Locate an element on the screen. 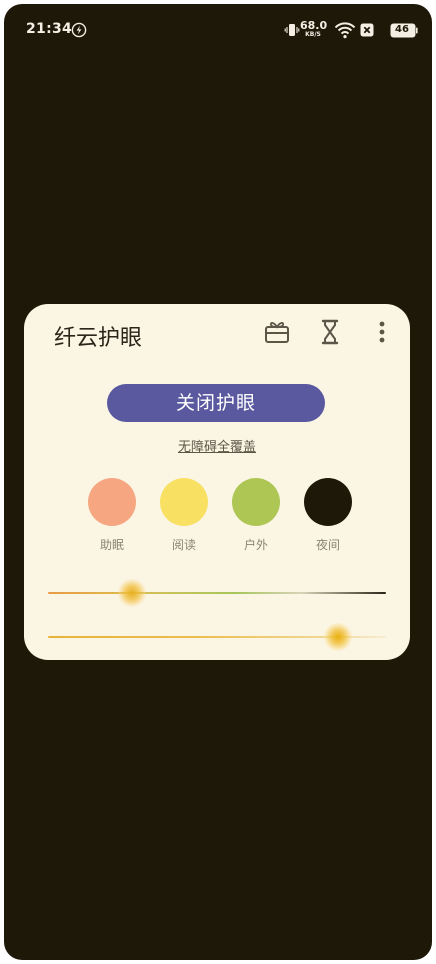 This screenshot has width=436, height=964. mode-night-swatch is located at coordinates (328, 502).